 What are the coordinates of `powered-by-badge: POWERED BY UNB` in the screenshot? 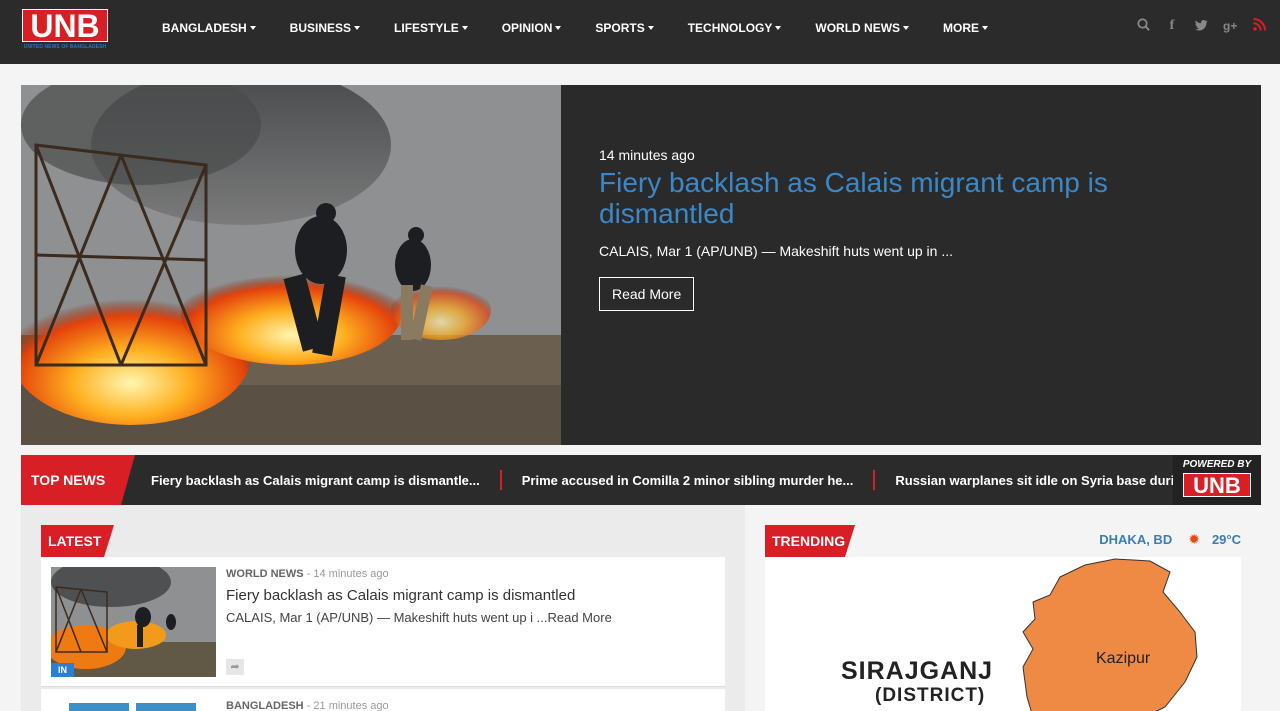 It's located at (1217, 480).